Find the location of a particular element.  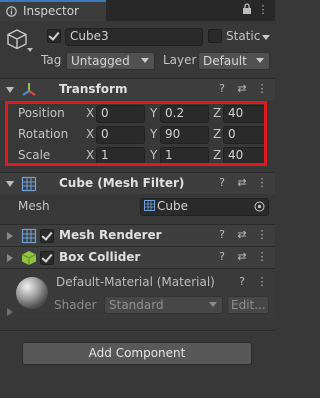

info-icon is located at coordinates (11, 11).